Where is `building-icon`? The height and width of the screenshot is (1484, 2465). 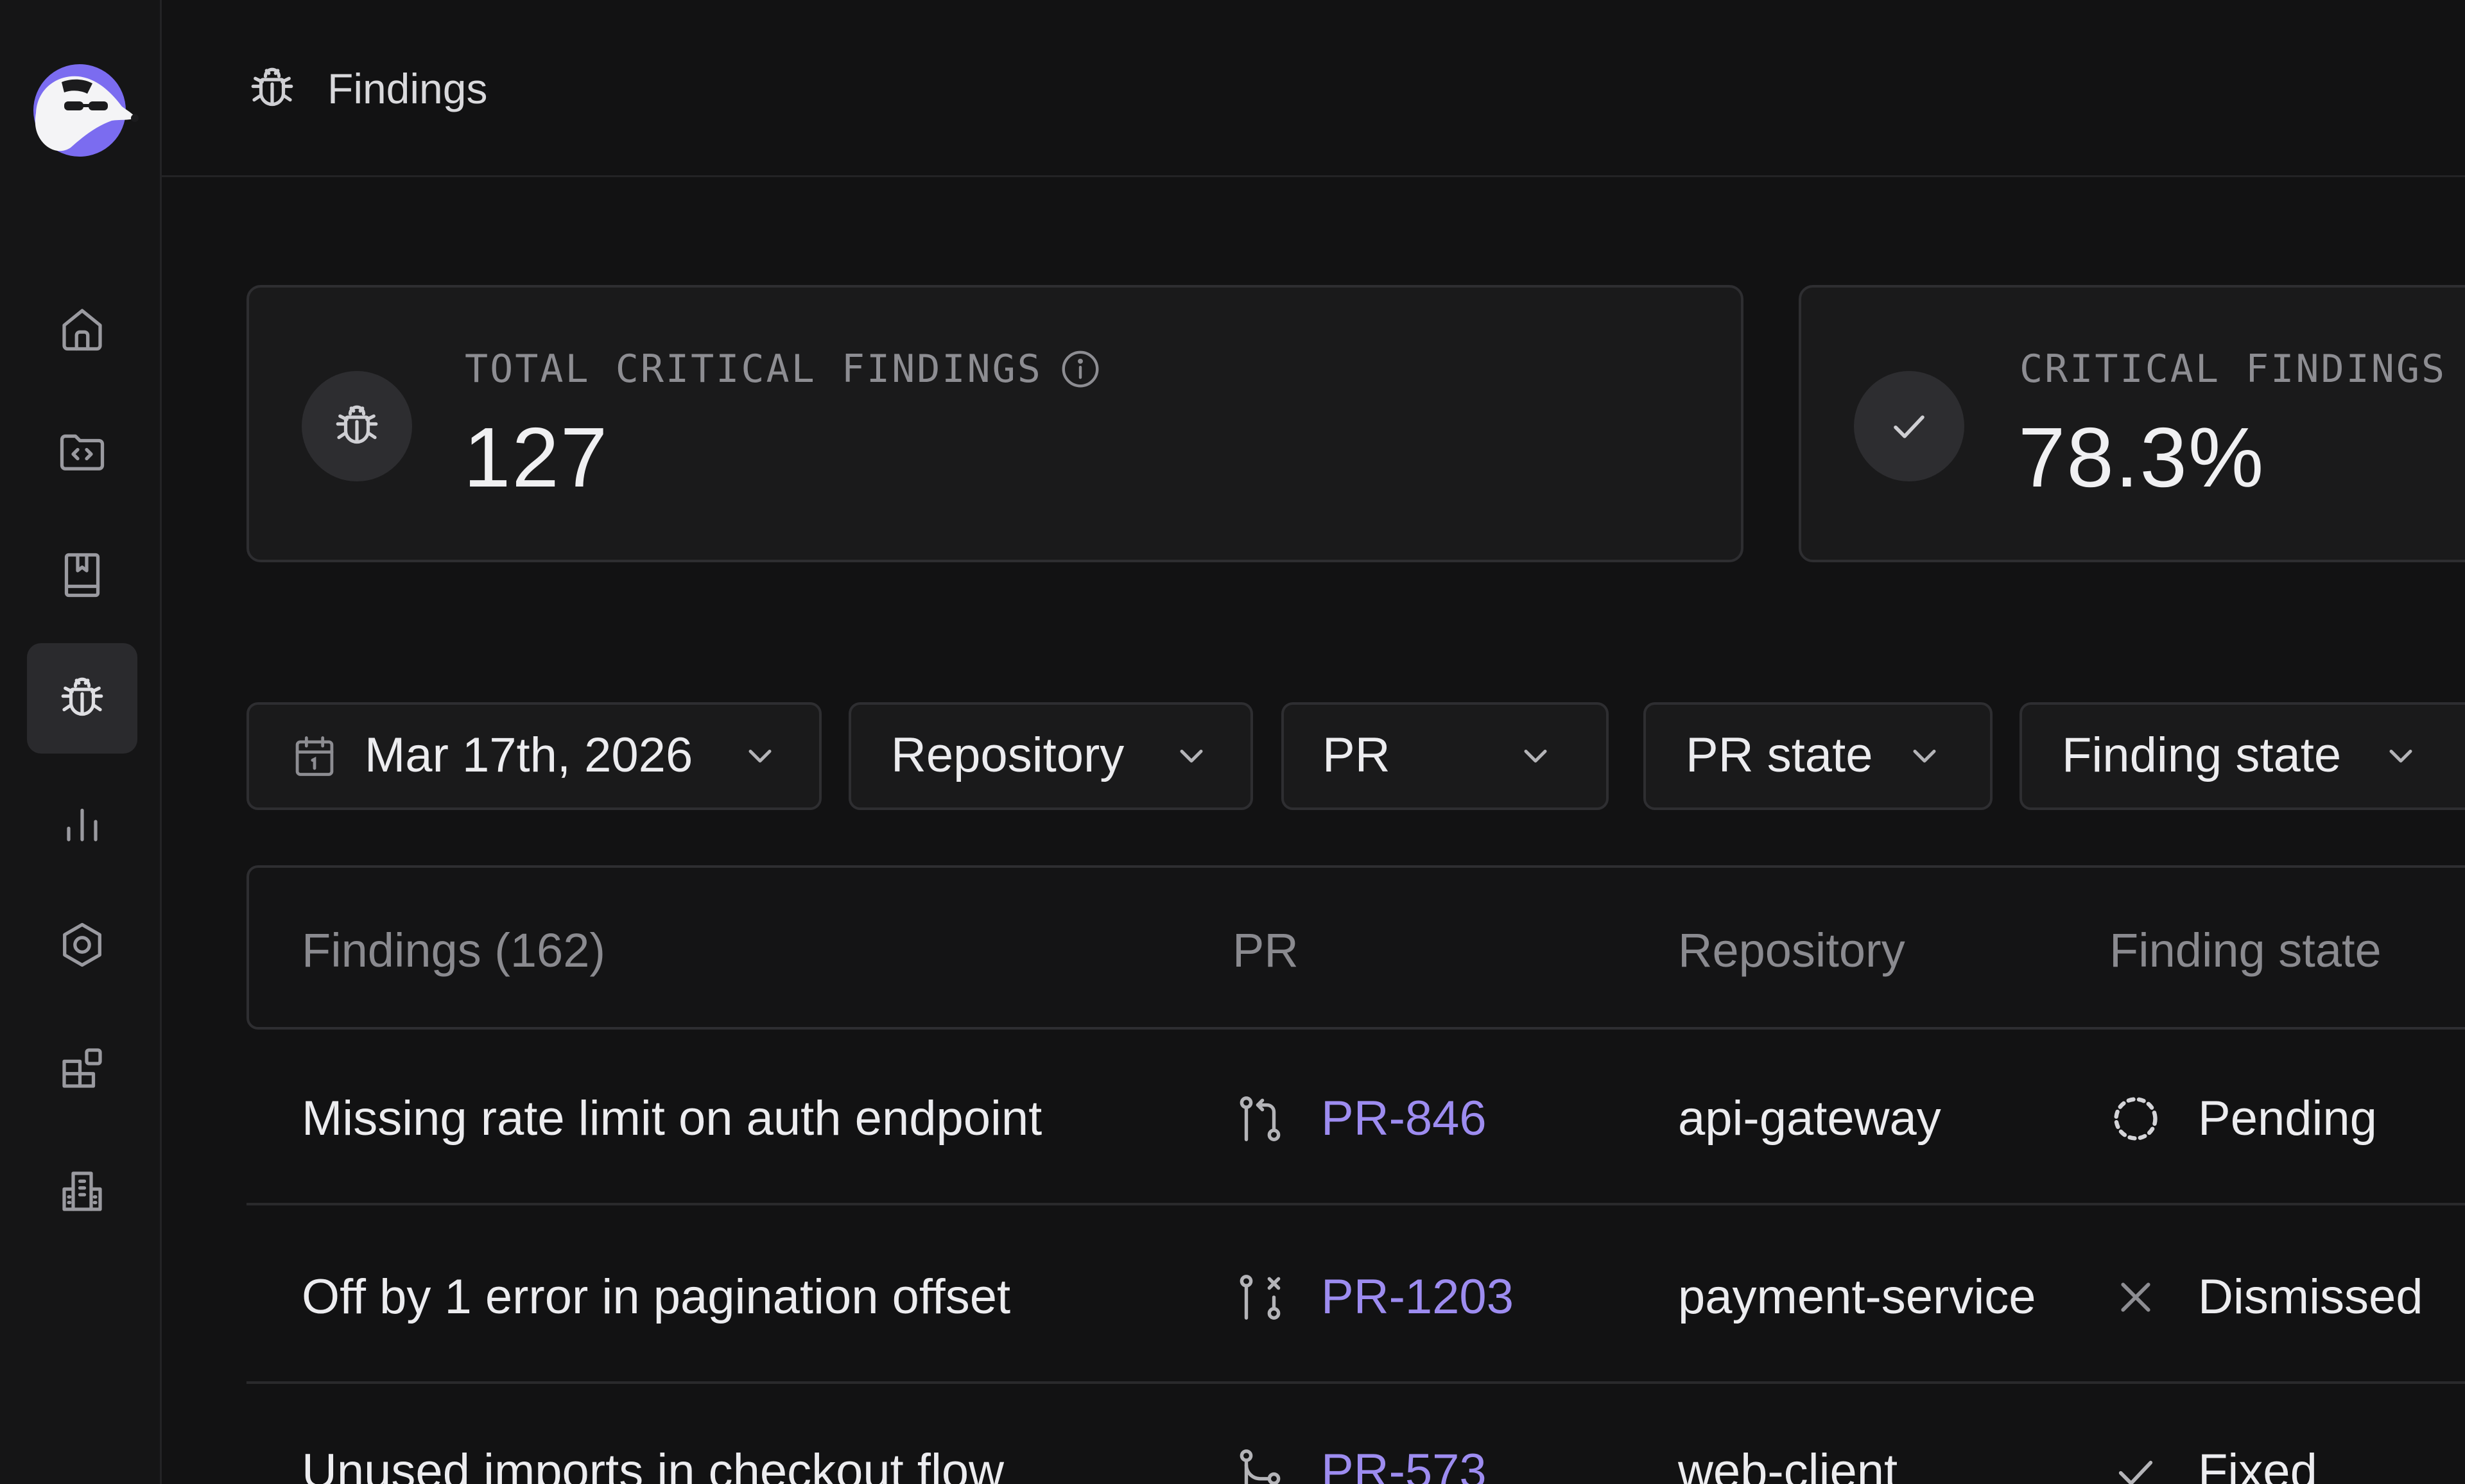 building-icon is located at coordinates (82, 1191).